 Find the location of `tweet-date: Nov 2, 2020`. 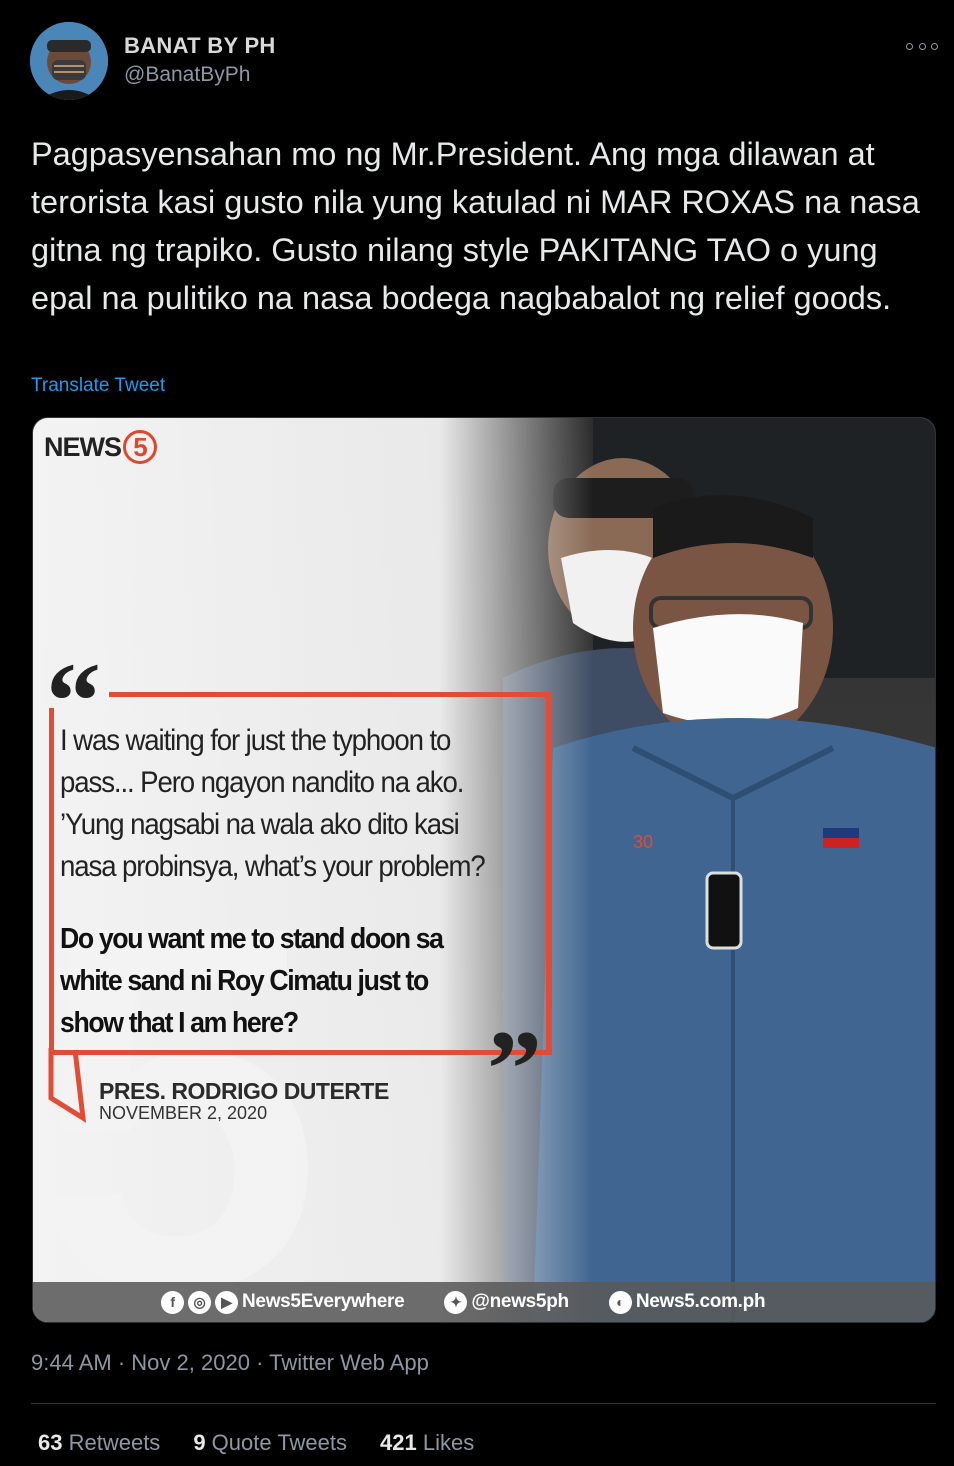

tweet-date: Nov 2, 2020 is located at coordinates (190, 1362).